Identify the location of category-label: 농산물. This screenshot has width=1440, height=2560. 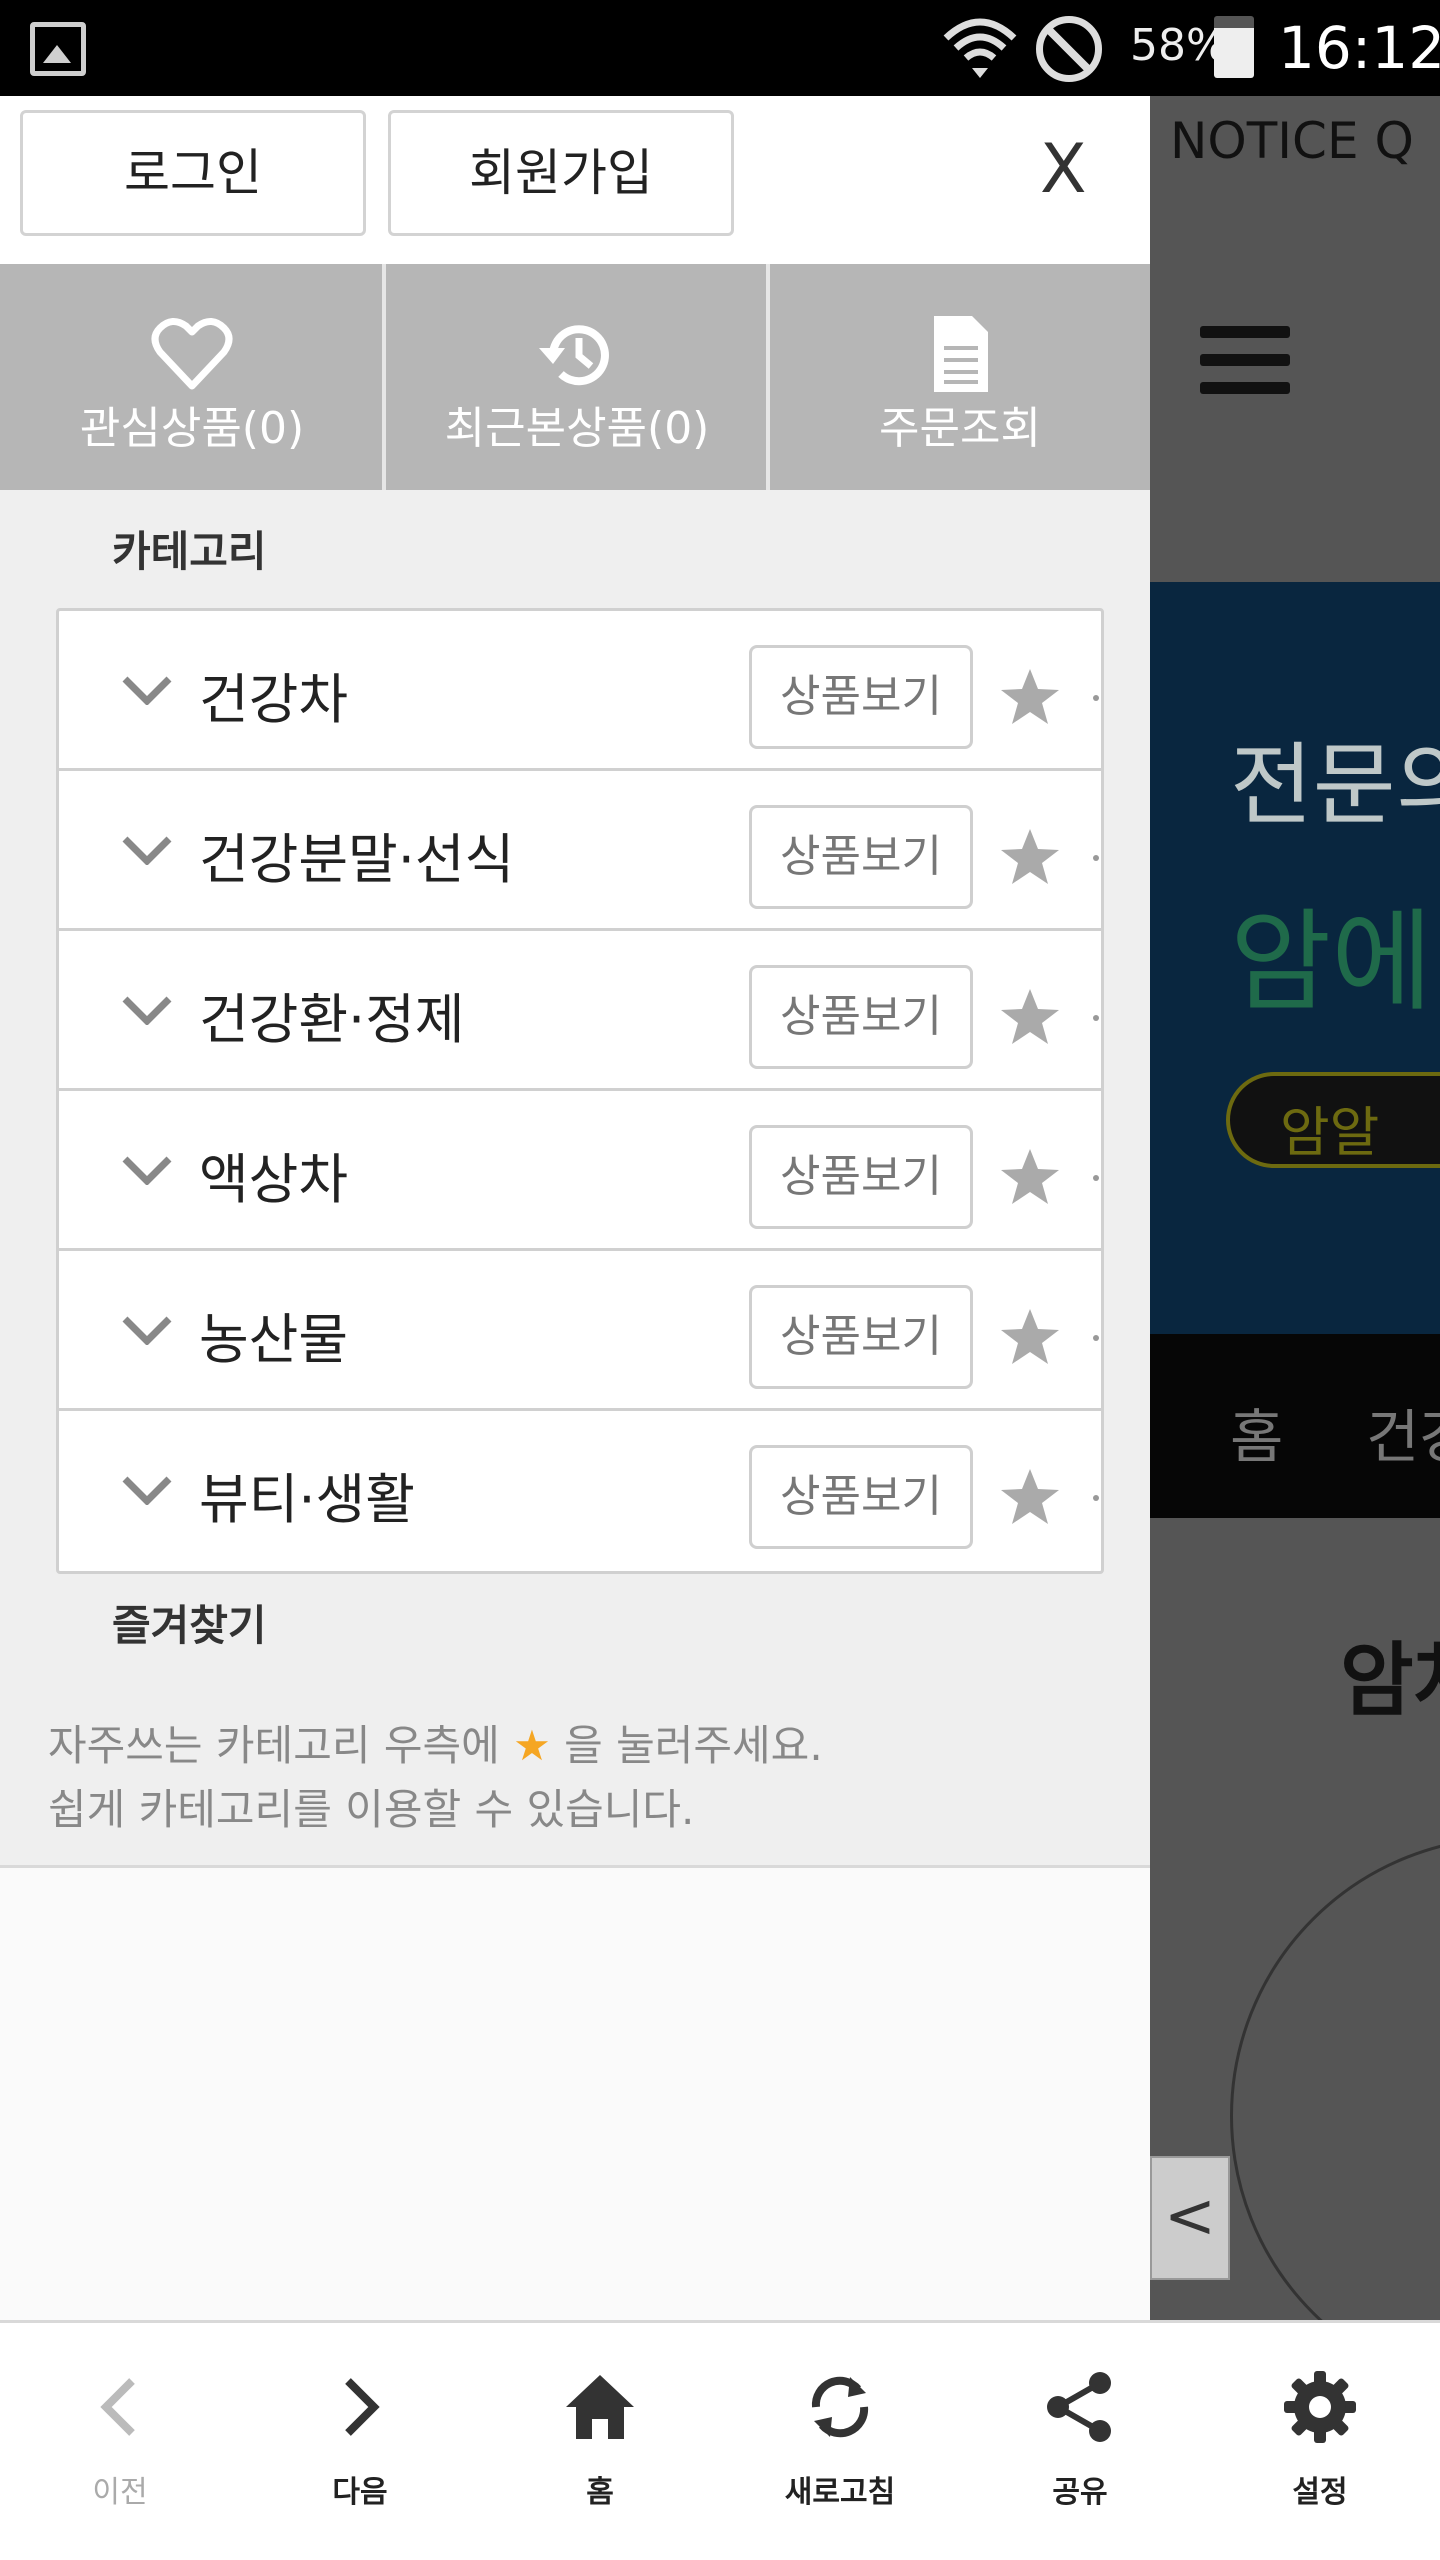
(274, 1339).